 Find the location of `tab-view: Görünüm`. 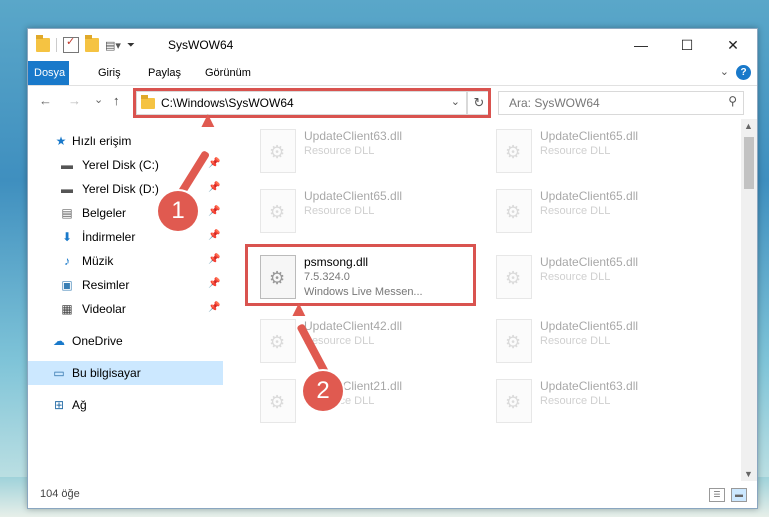

tab-view: Görünüm is located at coordinates (228, 73).